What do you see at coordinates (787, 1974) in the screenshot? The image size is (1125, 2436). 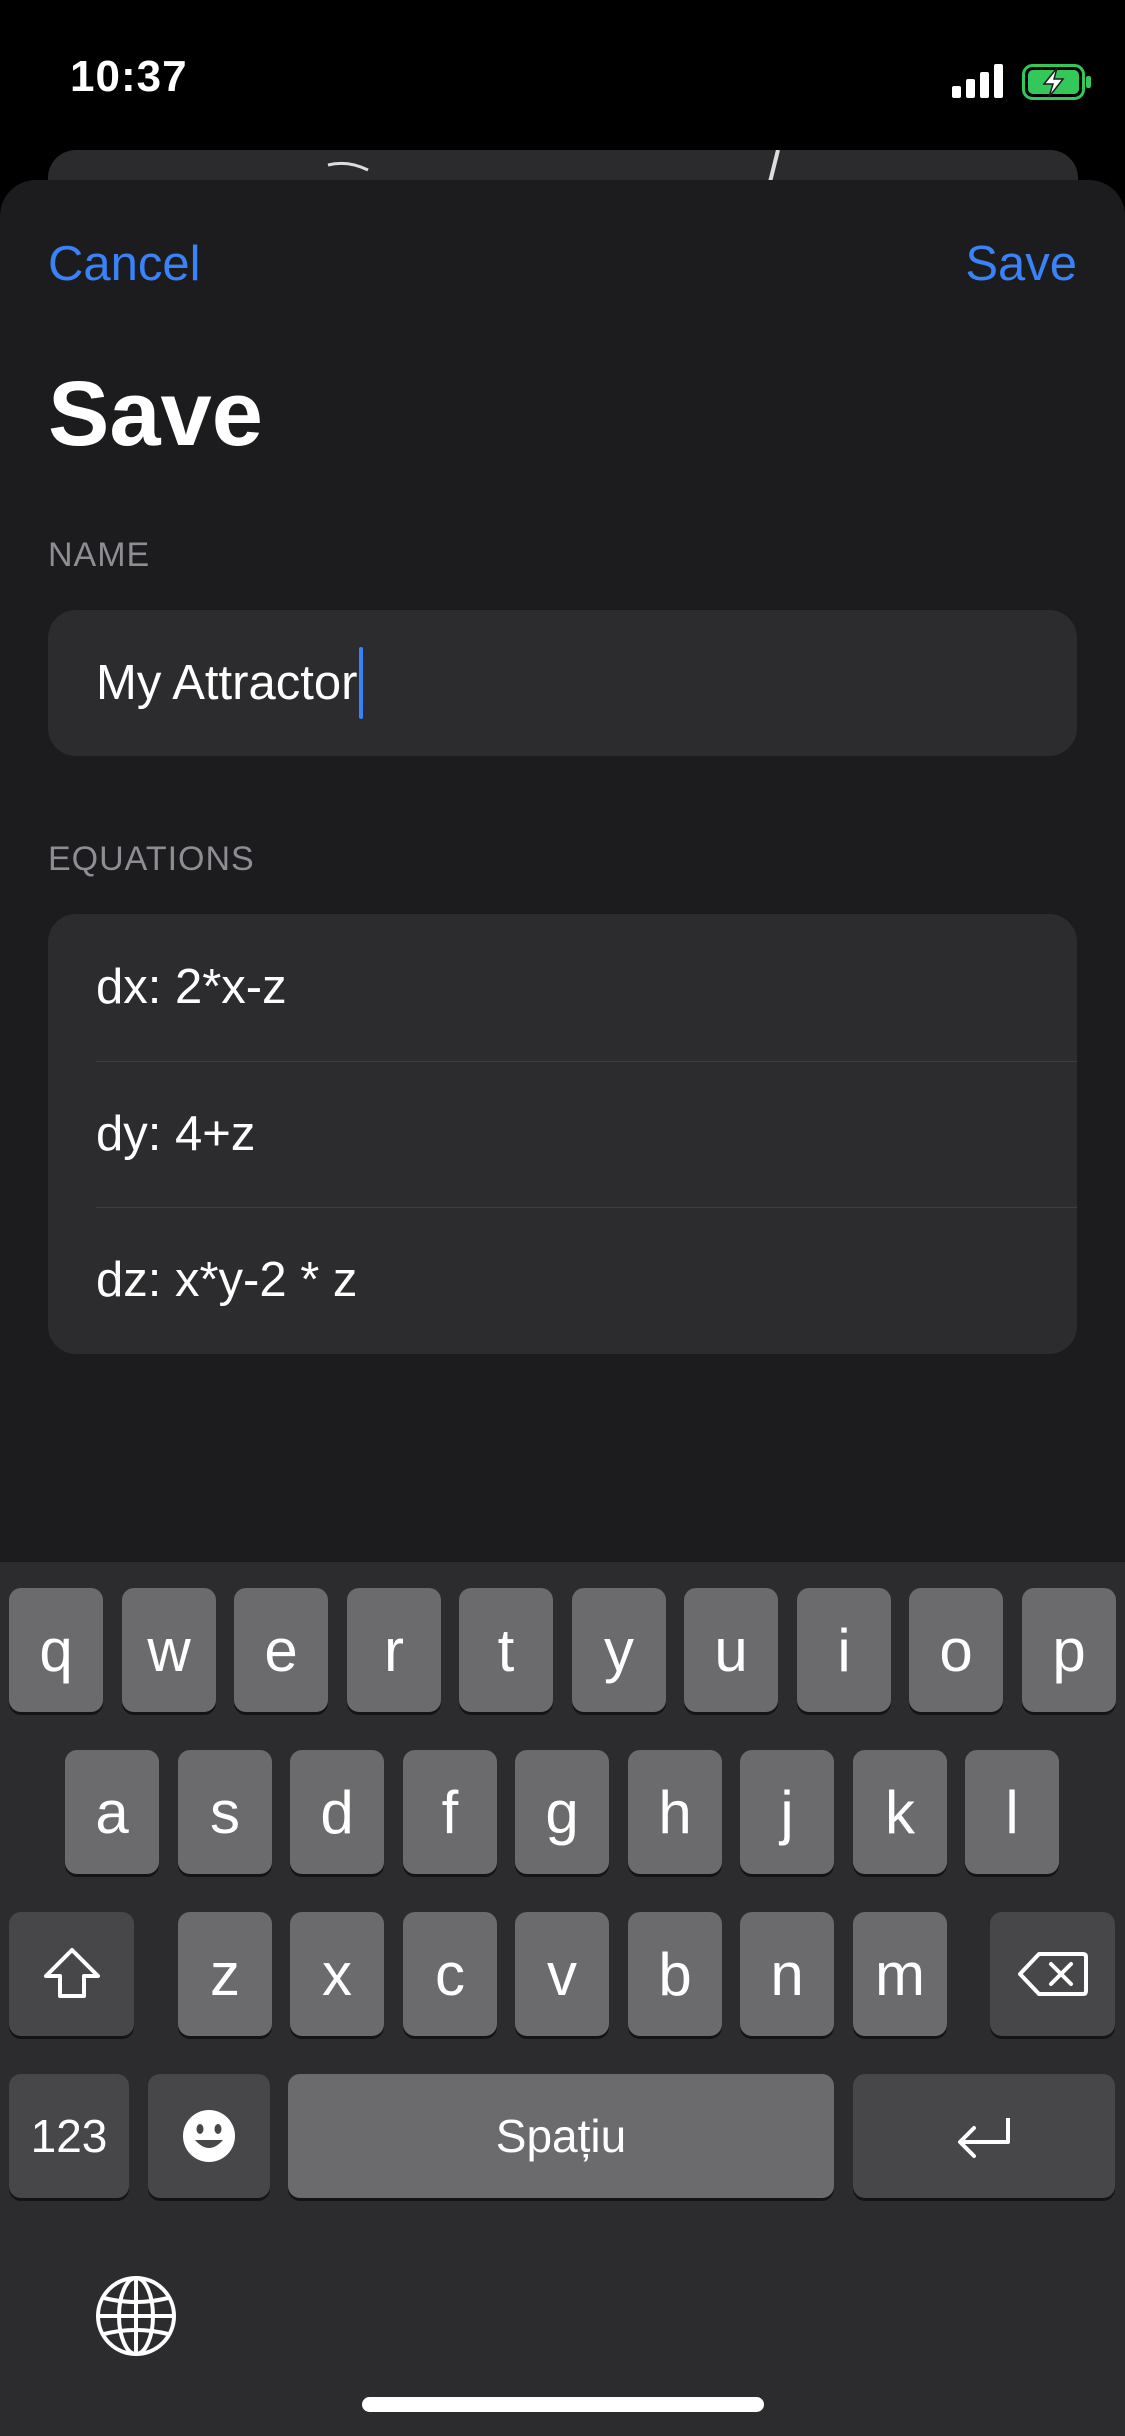 I see `key-n: n` at bounding box center [787, 1974].